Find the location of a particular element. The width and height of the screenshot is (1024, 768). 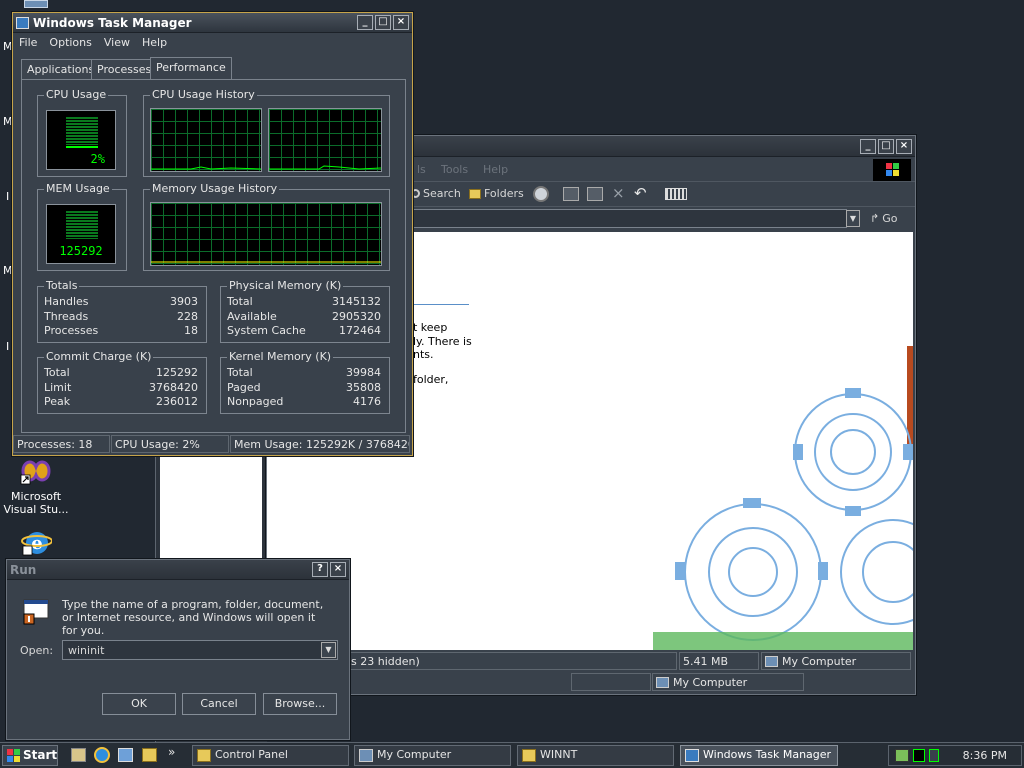

run-titlebar: Run ? × is located at coordinates (178, 570).